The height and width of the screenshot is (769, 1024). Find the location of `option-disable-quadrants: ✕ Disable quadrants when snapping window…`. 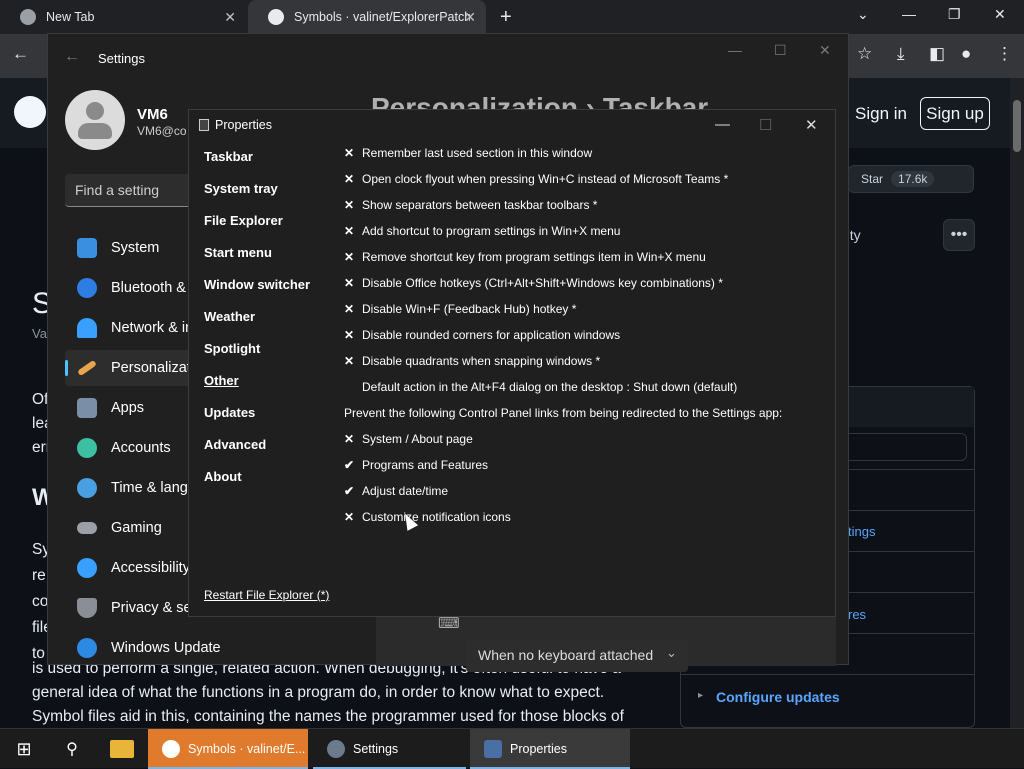

option-disable-quadrants: ✕ Disable quadrants when snapping window… is located at coordinates (472, 361).